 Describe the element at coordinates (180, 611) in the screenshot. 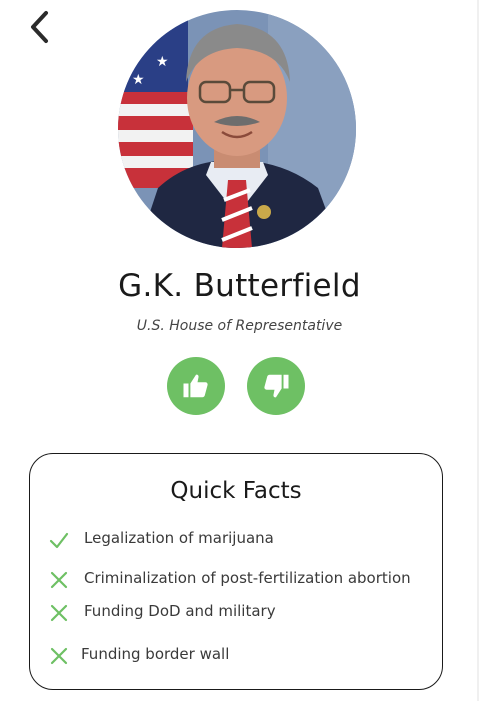

I see `fact-label: Funding DoD and military` at that location.